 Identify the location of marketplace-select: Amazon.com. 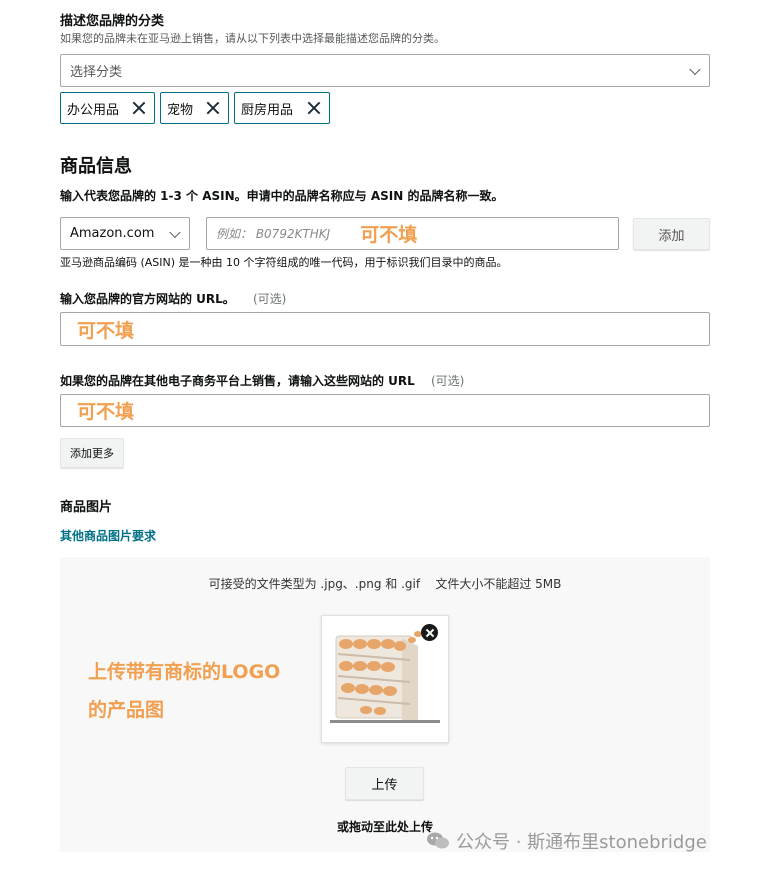
(125, 233).